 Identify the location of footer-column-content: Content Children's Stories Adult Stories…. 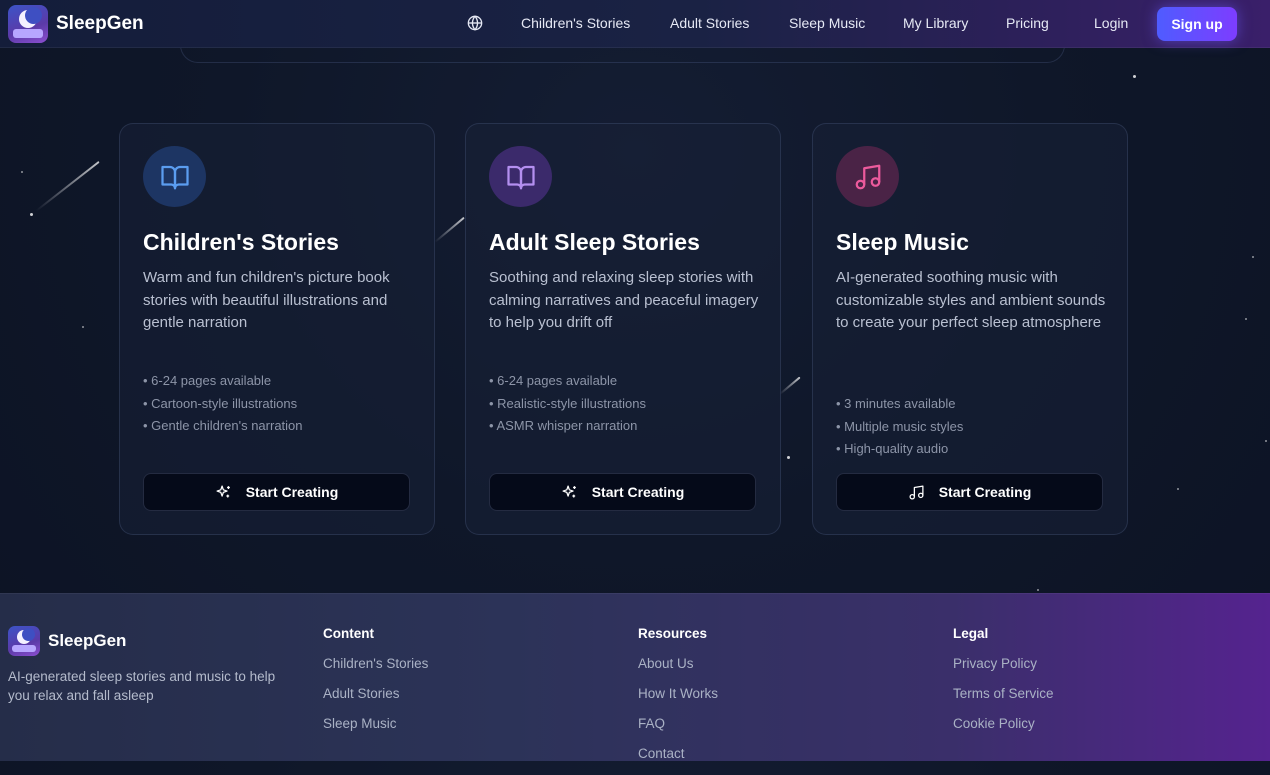
(375, 685).